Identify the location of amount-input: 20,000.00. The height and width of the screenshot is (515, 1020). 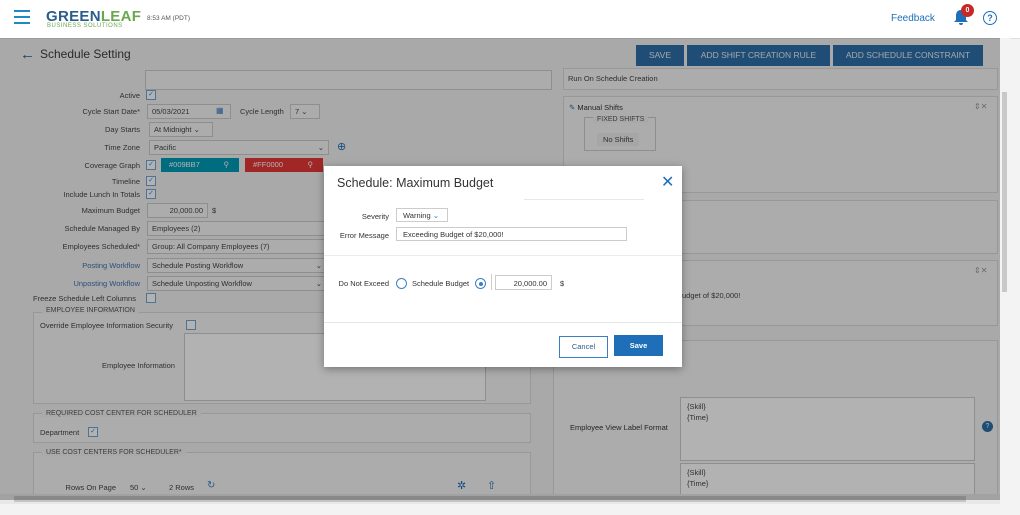
(523, 282).